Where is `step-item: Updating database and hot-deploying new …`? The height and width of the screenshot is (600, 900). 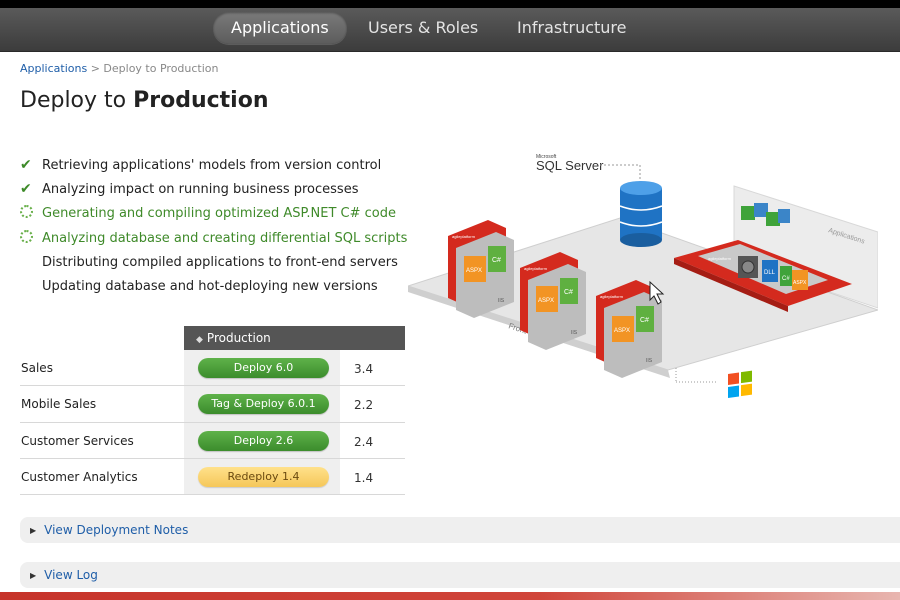
step-item: Updating database and hot-deploying new … is located at coordinates (213, 286).